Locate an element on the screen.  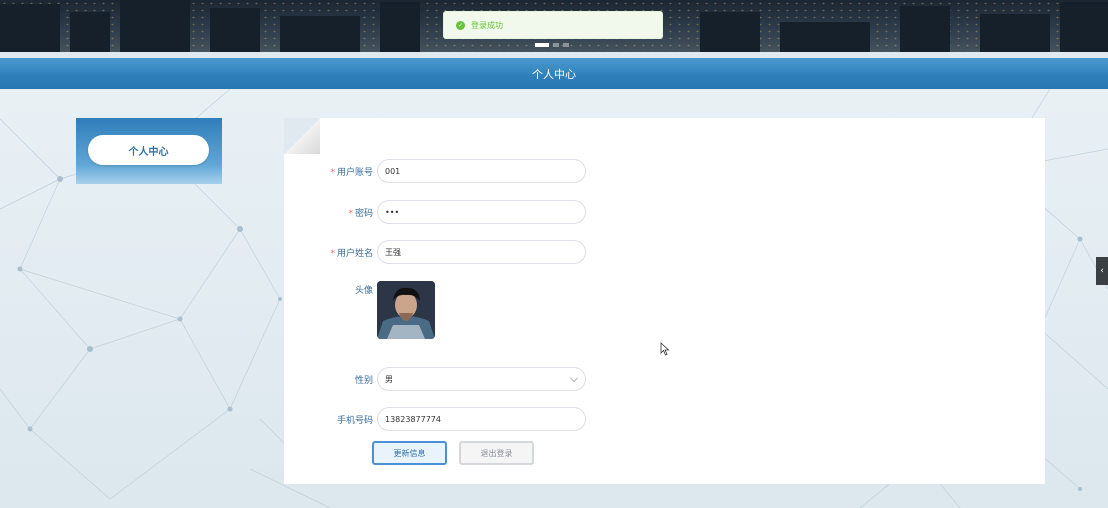
sidebar: 个人中心 is located at coordinates (149, 151).